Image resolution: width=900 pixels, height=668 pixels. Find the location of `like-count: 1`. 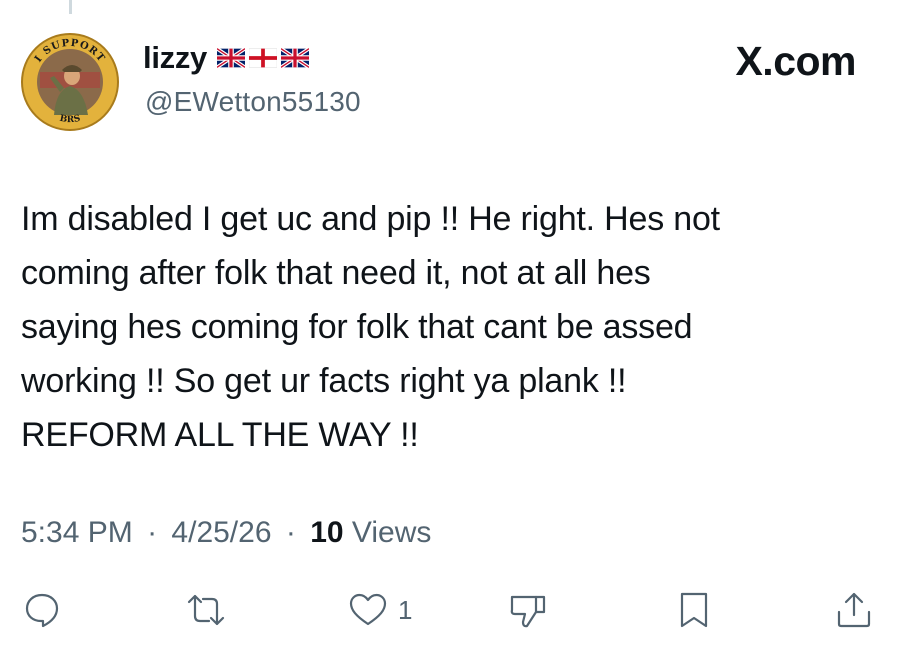

like-count: 1 is located at coordinates (405, 609).